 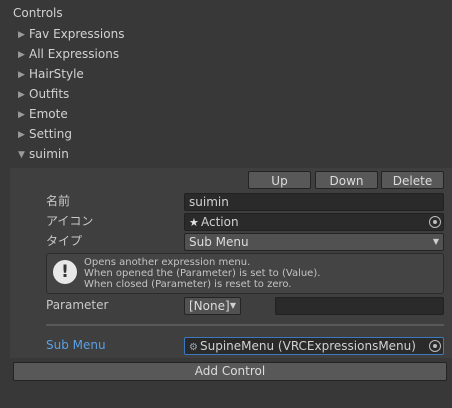 What do you see at coordinates (219, 242) in the screenshot?
I see `type-dropdown-value: Sub Menu` at bounding box center [219, 242].